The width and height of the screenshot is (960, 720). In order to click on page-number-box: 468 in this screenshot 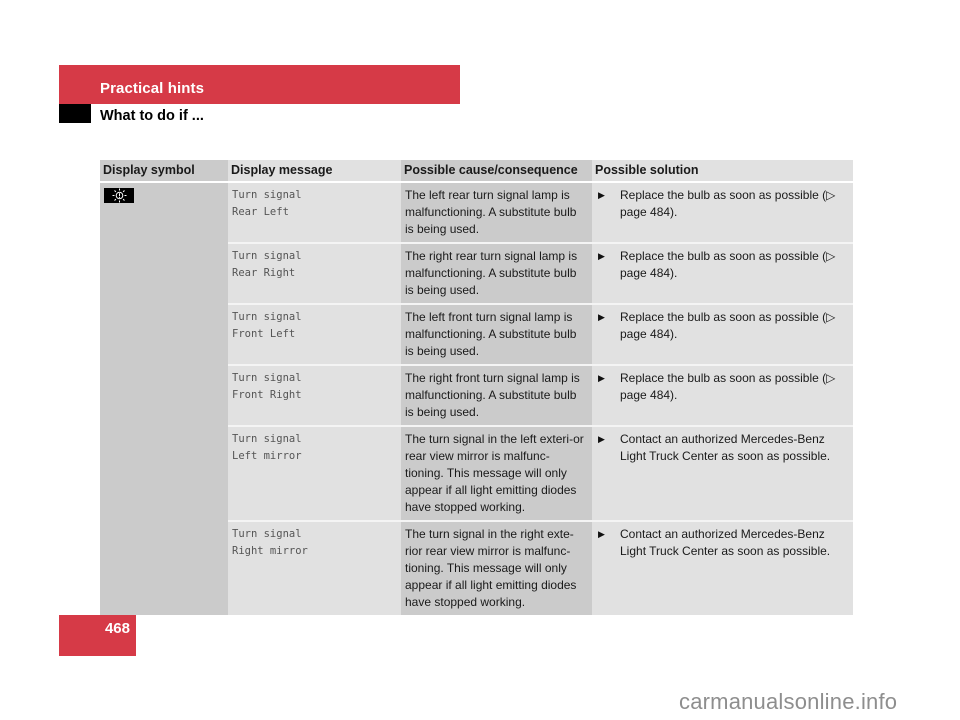, I will do `click(97, 635)`.